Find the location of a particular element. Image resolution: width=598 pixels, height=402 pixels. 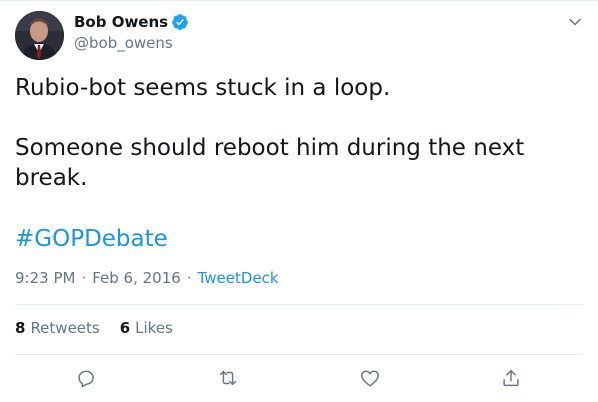

likes-count: 6 is located at coordinates (125, 328).